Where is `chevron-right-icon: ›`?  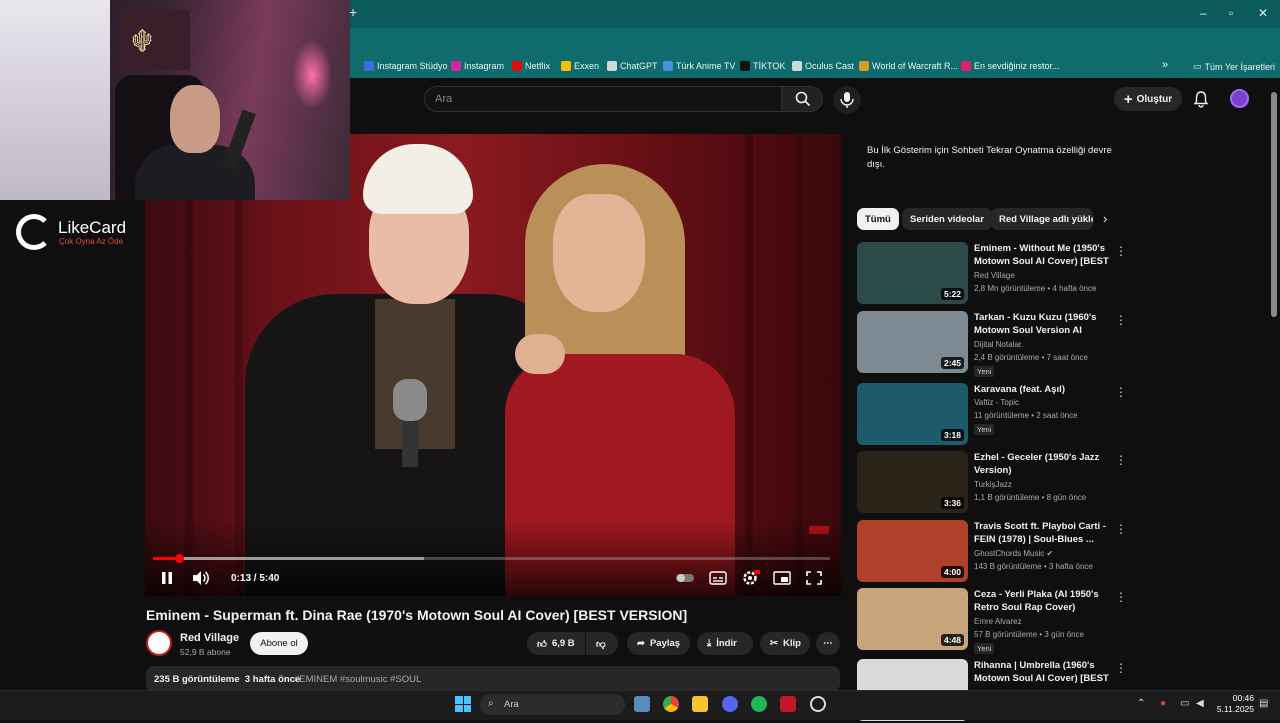 chevron-right-icon: › is located at coordinates (1105, 218).